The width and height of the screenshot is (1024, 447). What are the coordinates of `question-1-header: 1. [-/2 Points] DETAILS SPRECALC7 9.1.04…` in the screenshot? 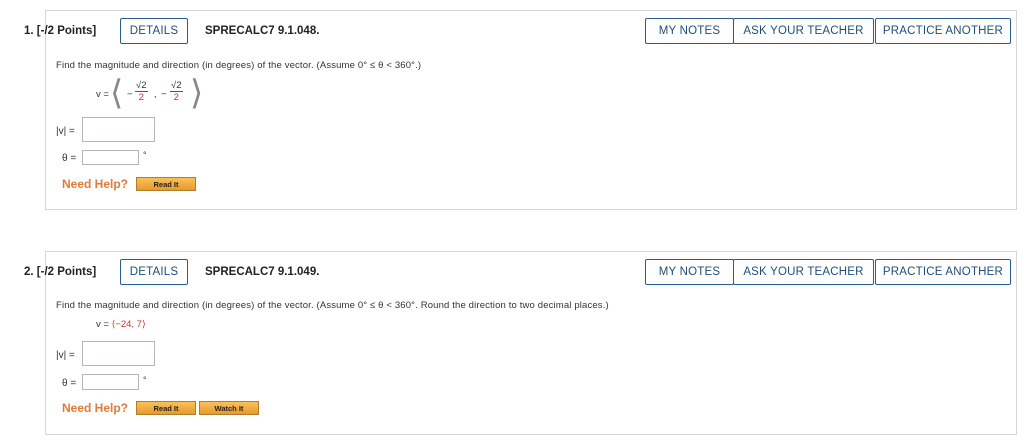 It's located at (513, 32).